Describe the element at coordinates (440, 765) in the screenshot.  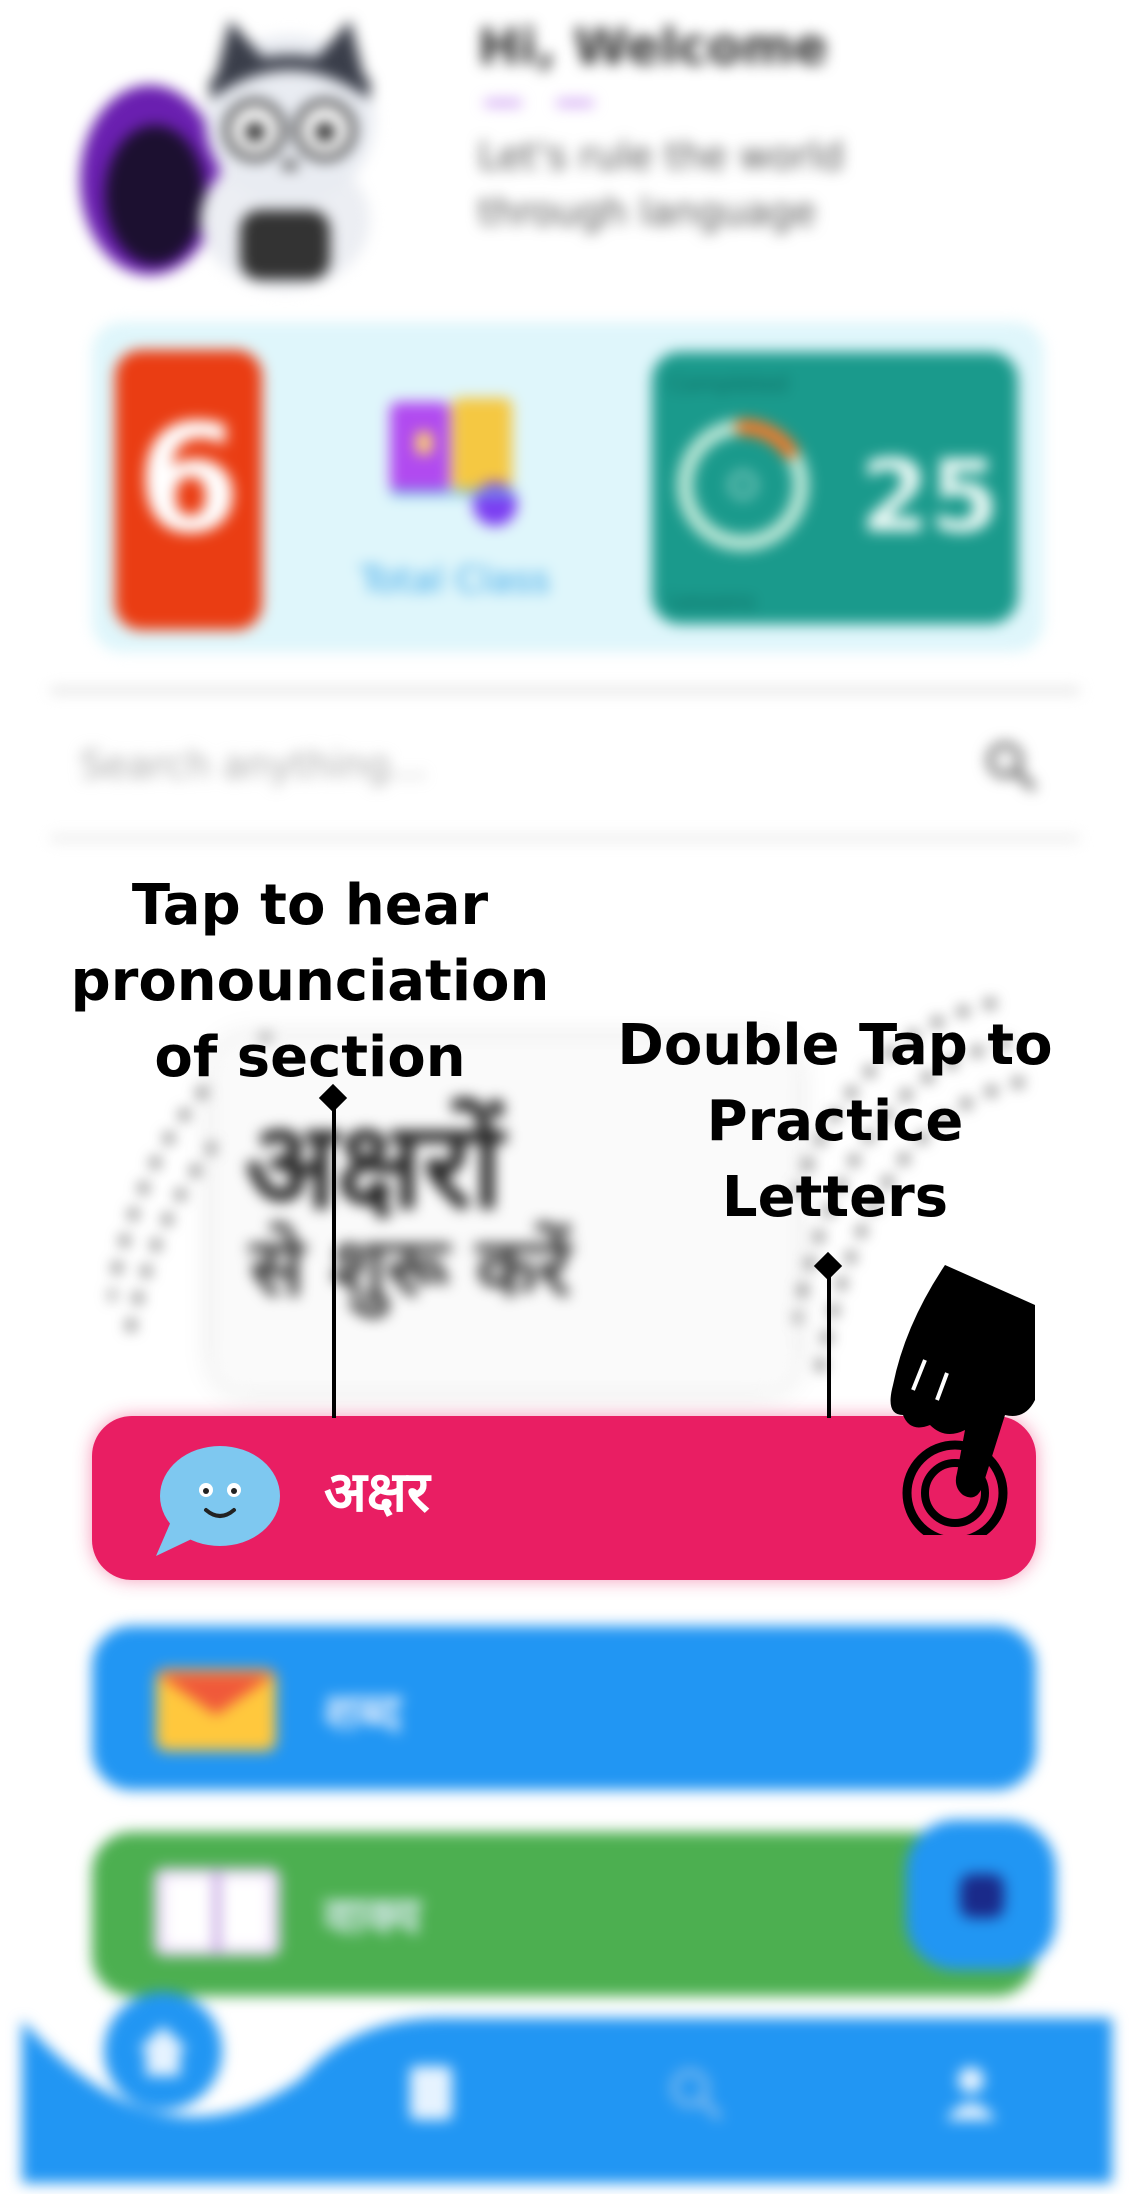
I see `search-input` at that location.